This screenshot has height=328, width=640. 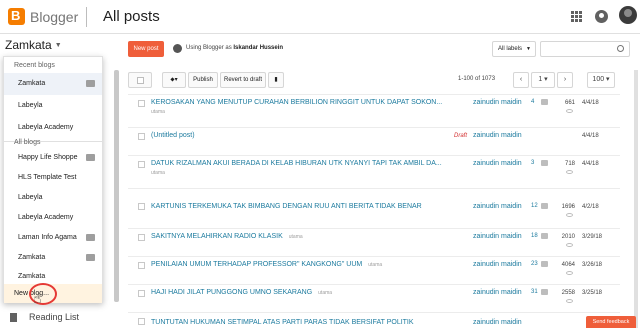 What do you see at coordinates (565, 80) in the screenshot?
I see `next-page-button: ›` at bounding box center [565, 80].